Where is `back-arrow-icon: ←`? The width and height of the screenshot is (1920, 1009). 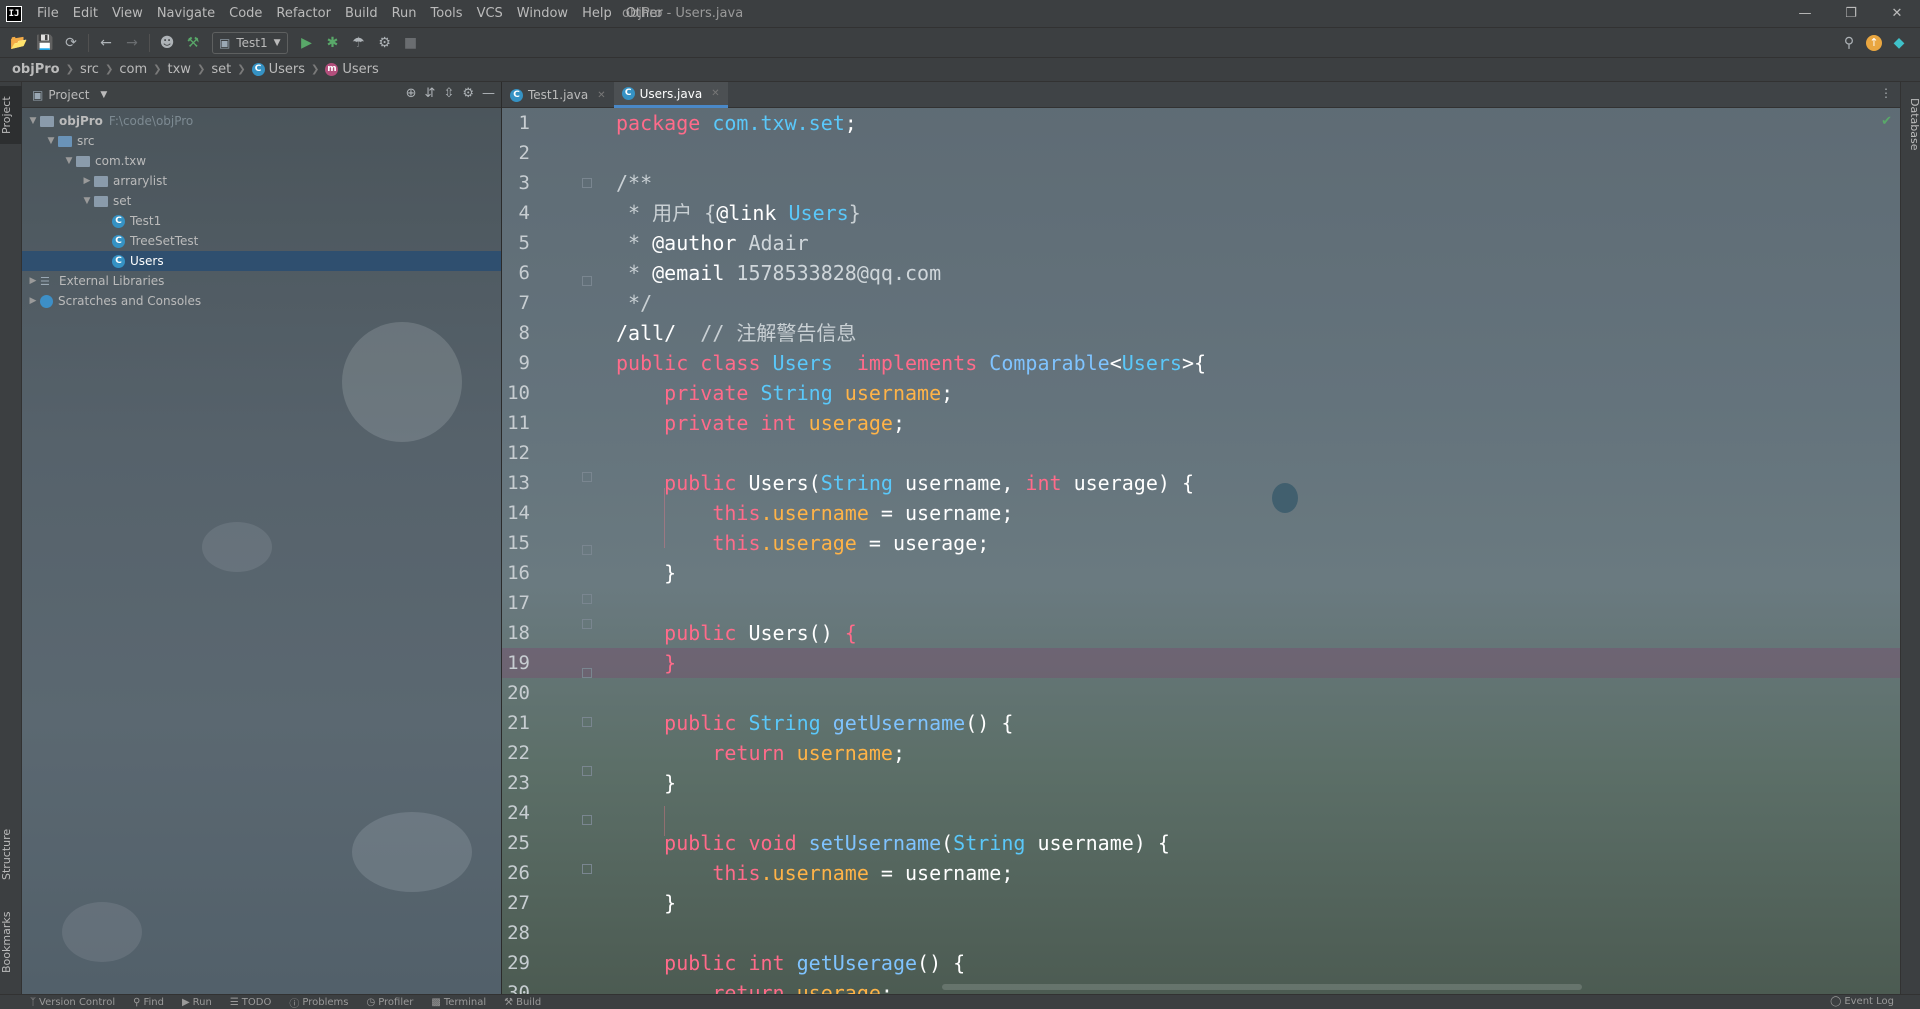 back-arrow-icon: ← is located at coordinates (106, 43).